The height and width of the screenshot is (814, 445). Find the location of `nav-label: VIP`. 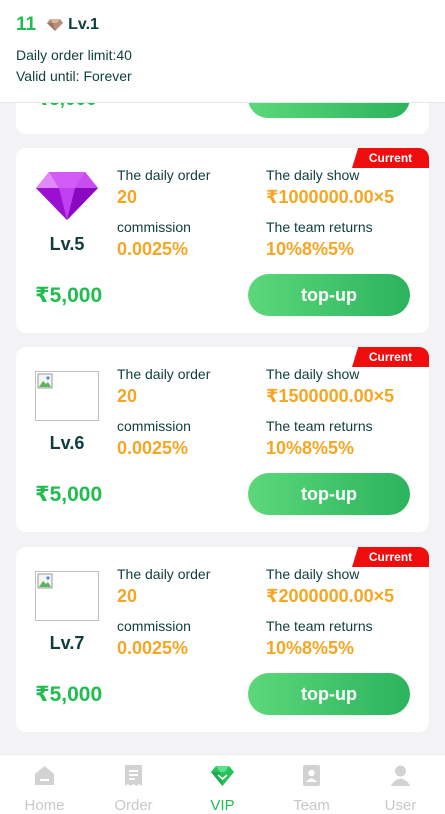

nav-label: VIP is located at coordinates (222, 805).